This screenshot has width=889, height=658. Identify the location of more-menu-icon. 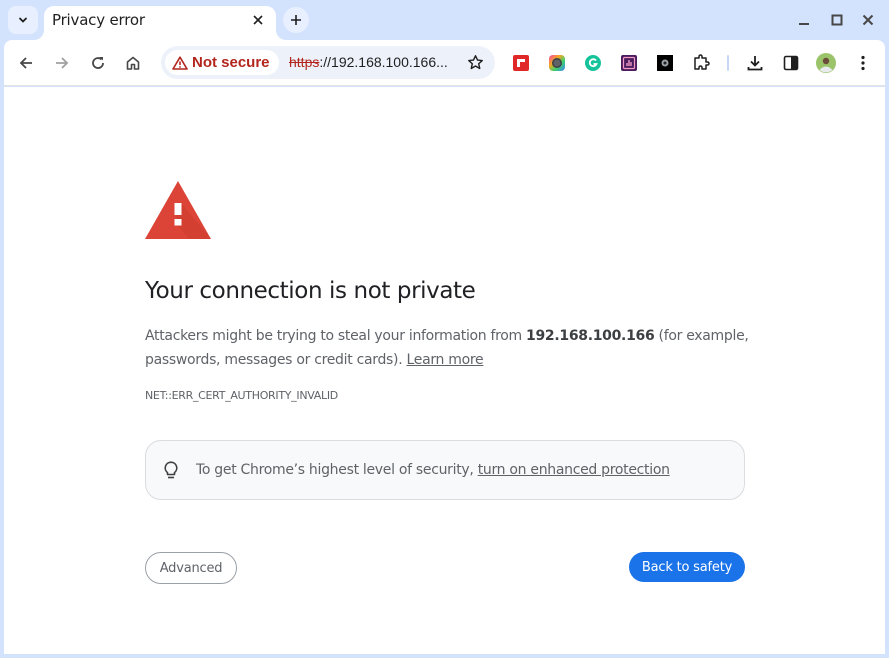
(863, 63).